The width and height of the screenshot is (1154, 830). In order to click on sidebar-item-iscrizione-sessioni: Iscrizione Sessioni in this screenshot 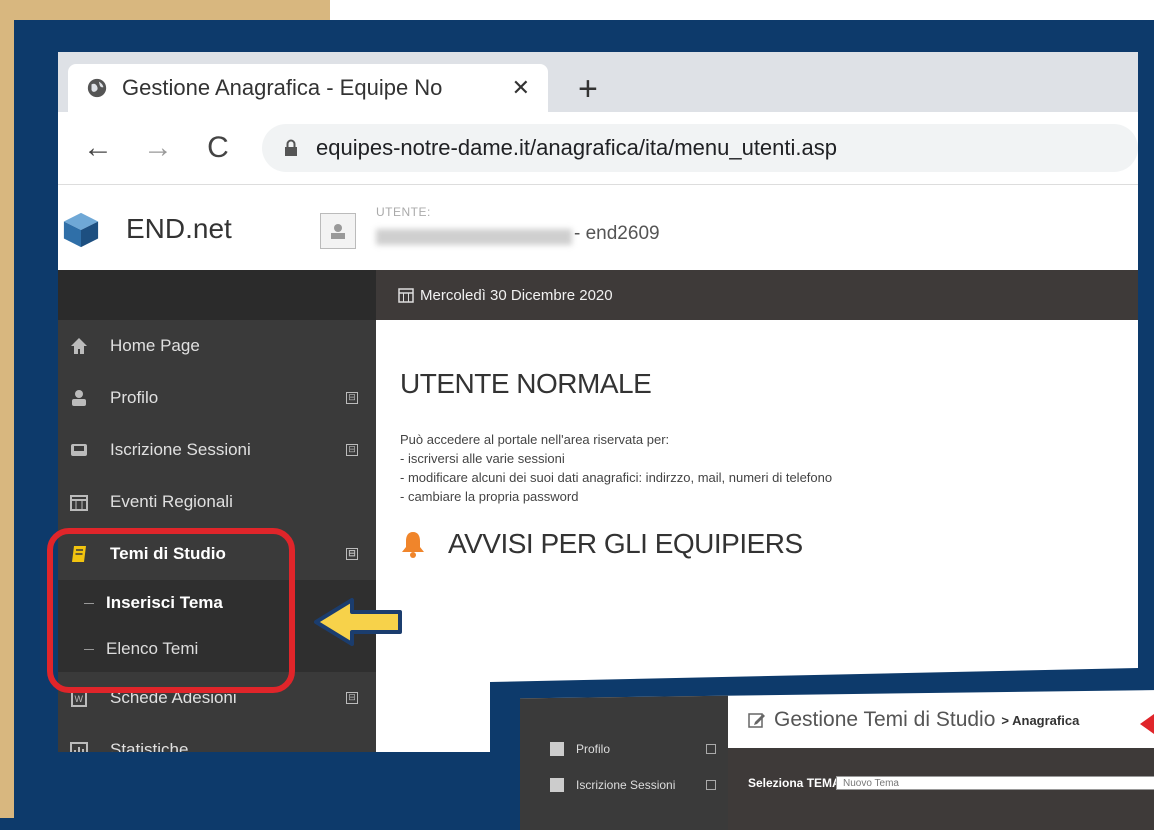, I will do `click(612, 785)`.